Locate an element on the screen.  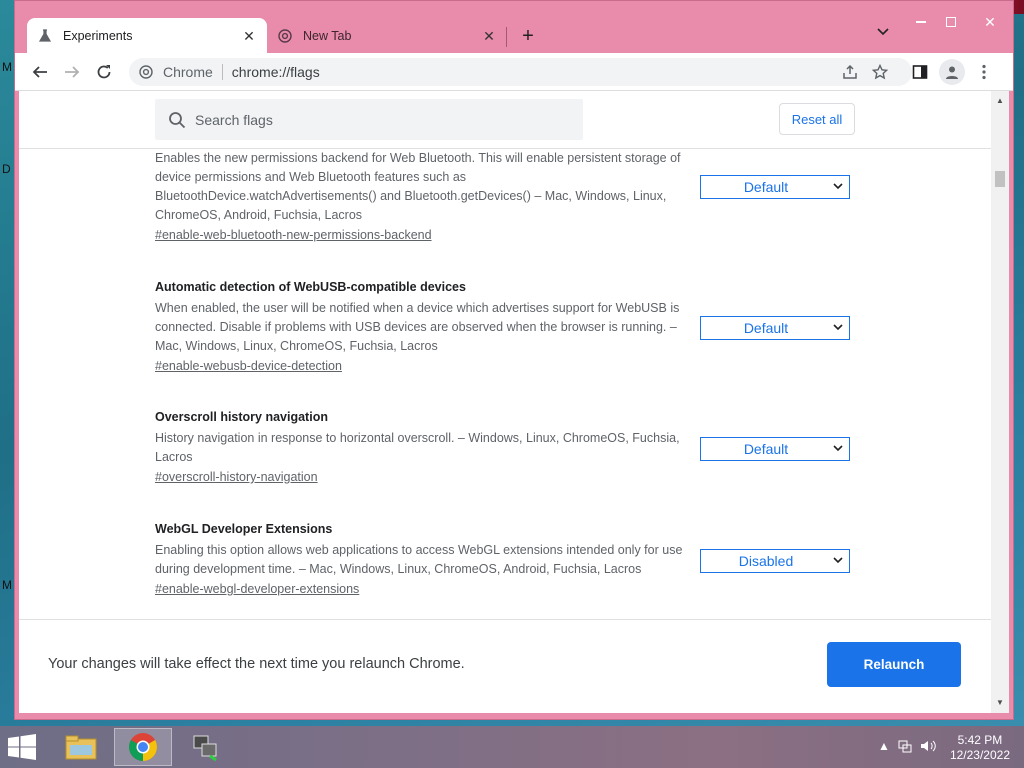
clock-time: 5:42 PM is located at coordinates (980, 740).